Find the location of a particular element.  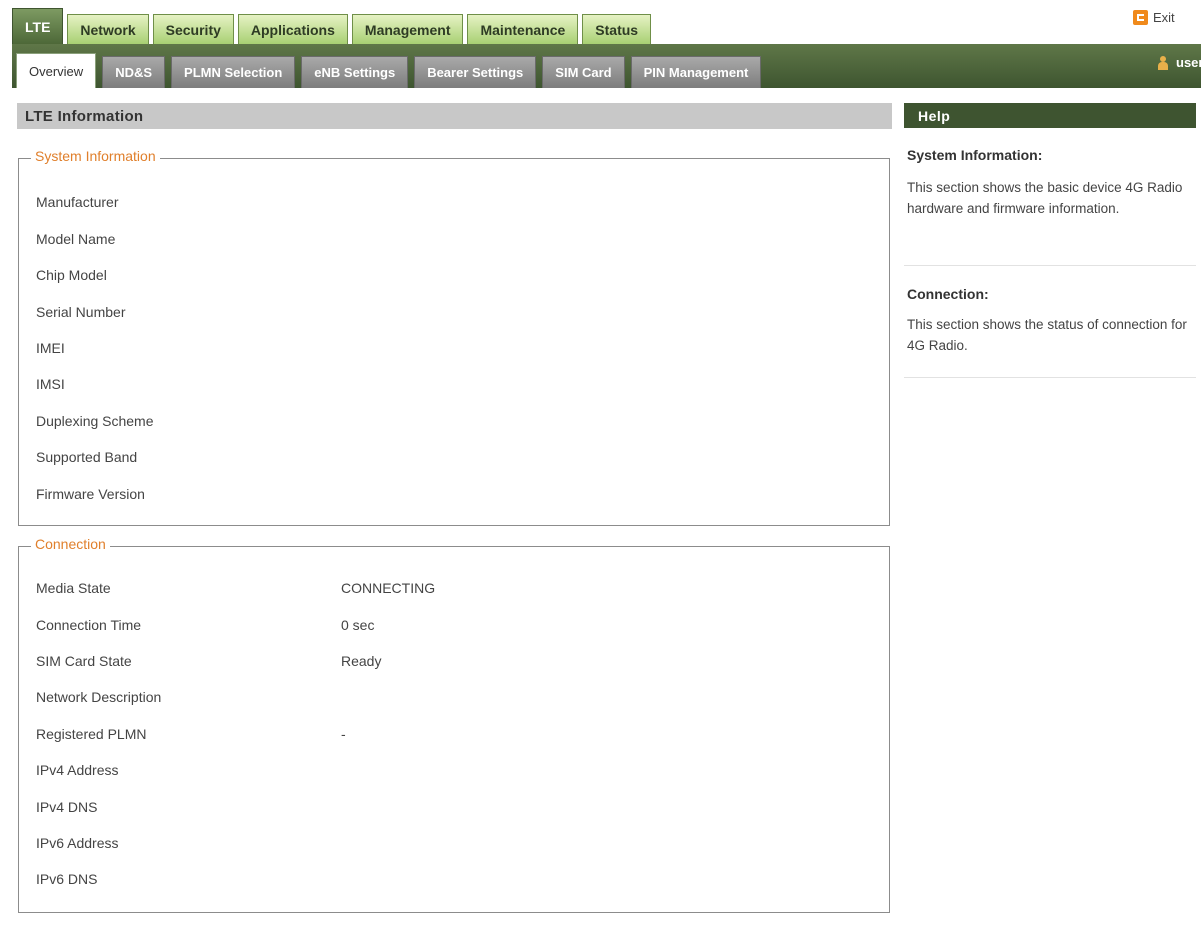

manufacturer-label: Manufacturer is located at coordinates (77, 202).